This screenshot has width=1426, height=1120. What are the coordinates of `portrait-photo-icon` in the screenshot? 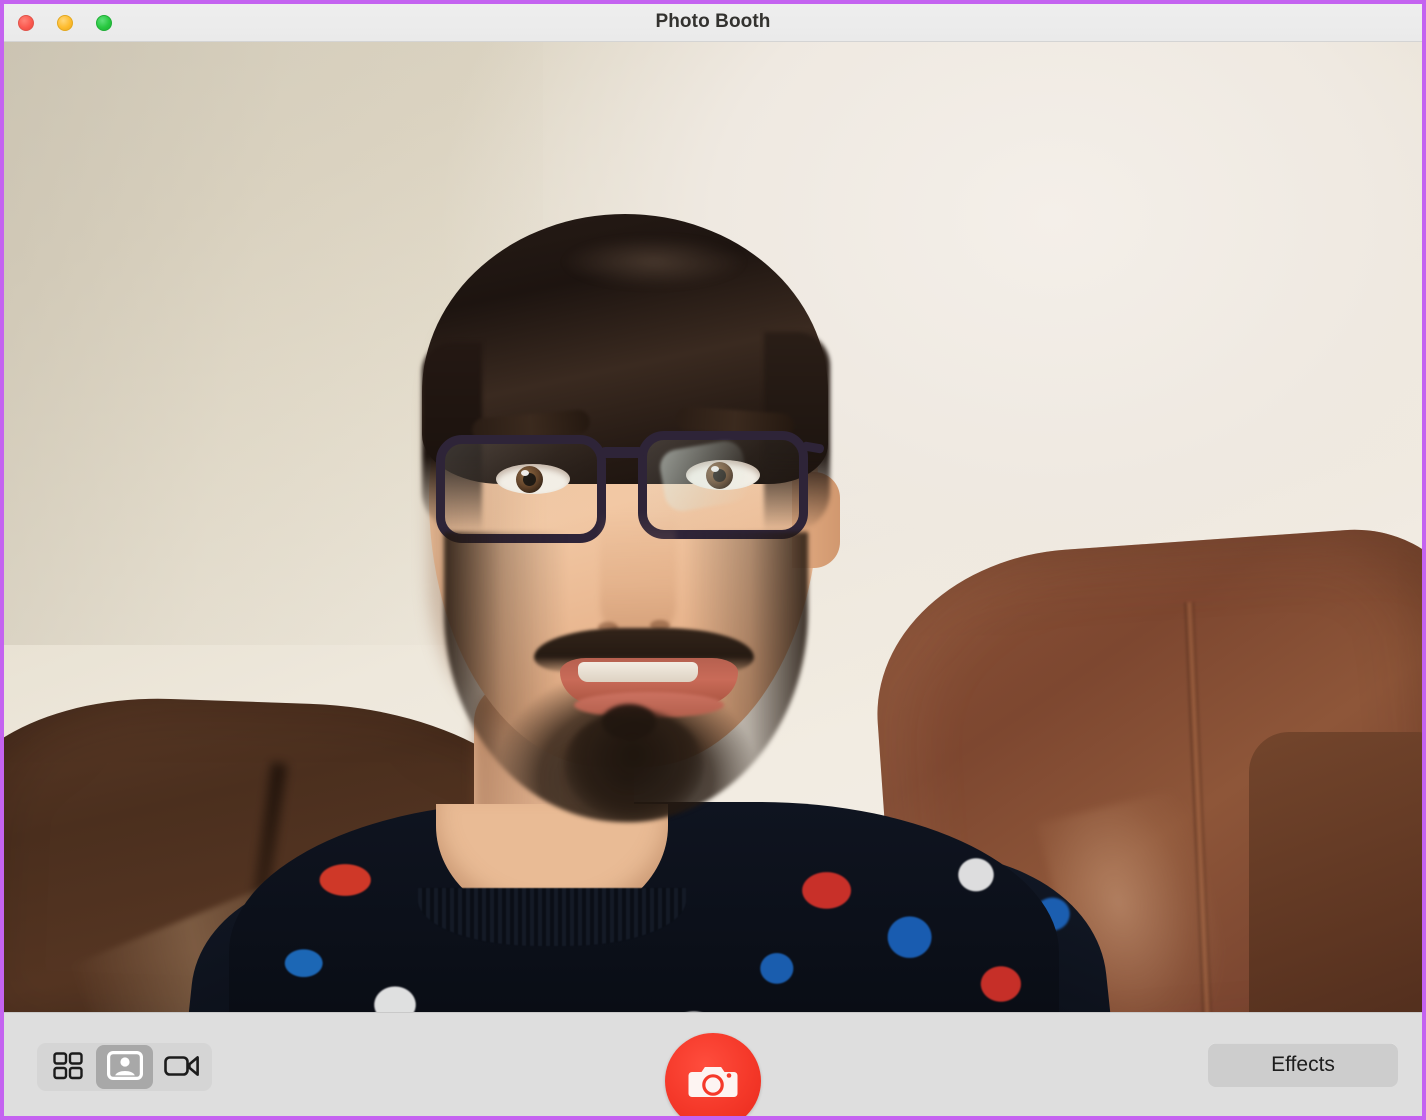 It's located at (124, 1067).